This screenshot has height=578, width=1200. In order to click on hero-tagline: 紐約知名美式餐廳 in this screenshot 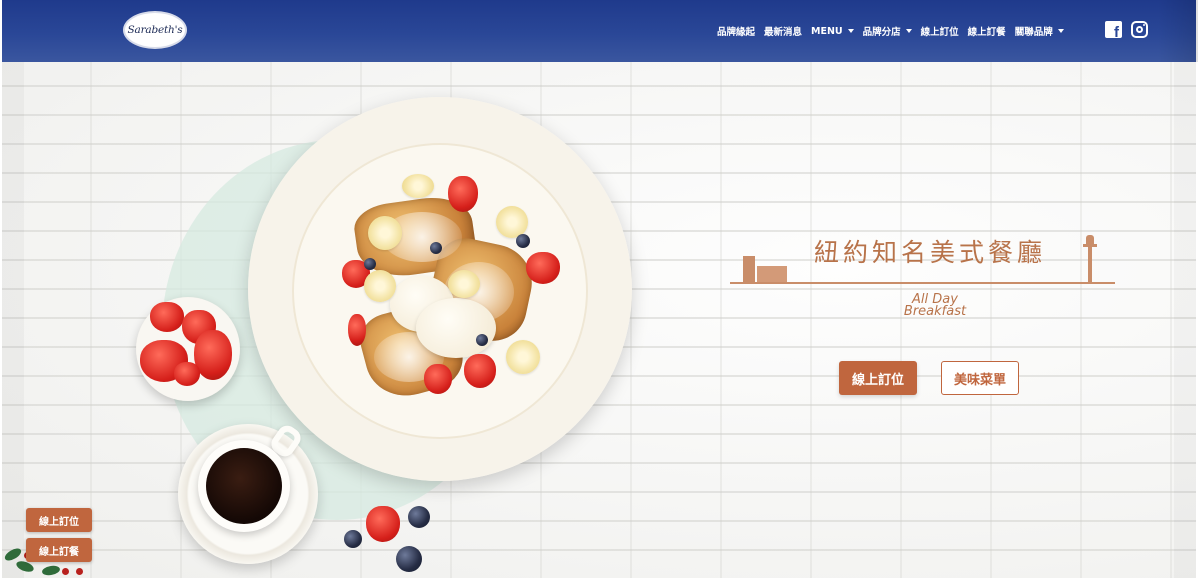, I will do `click(930, 252)`.